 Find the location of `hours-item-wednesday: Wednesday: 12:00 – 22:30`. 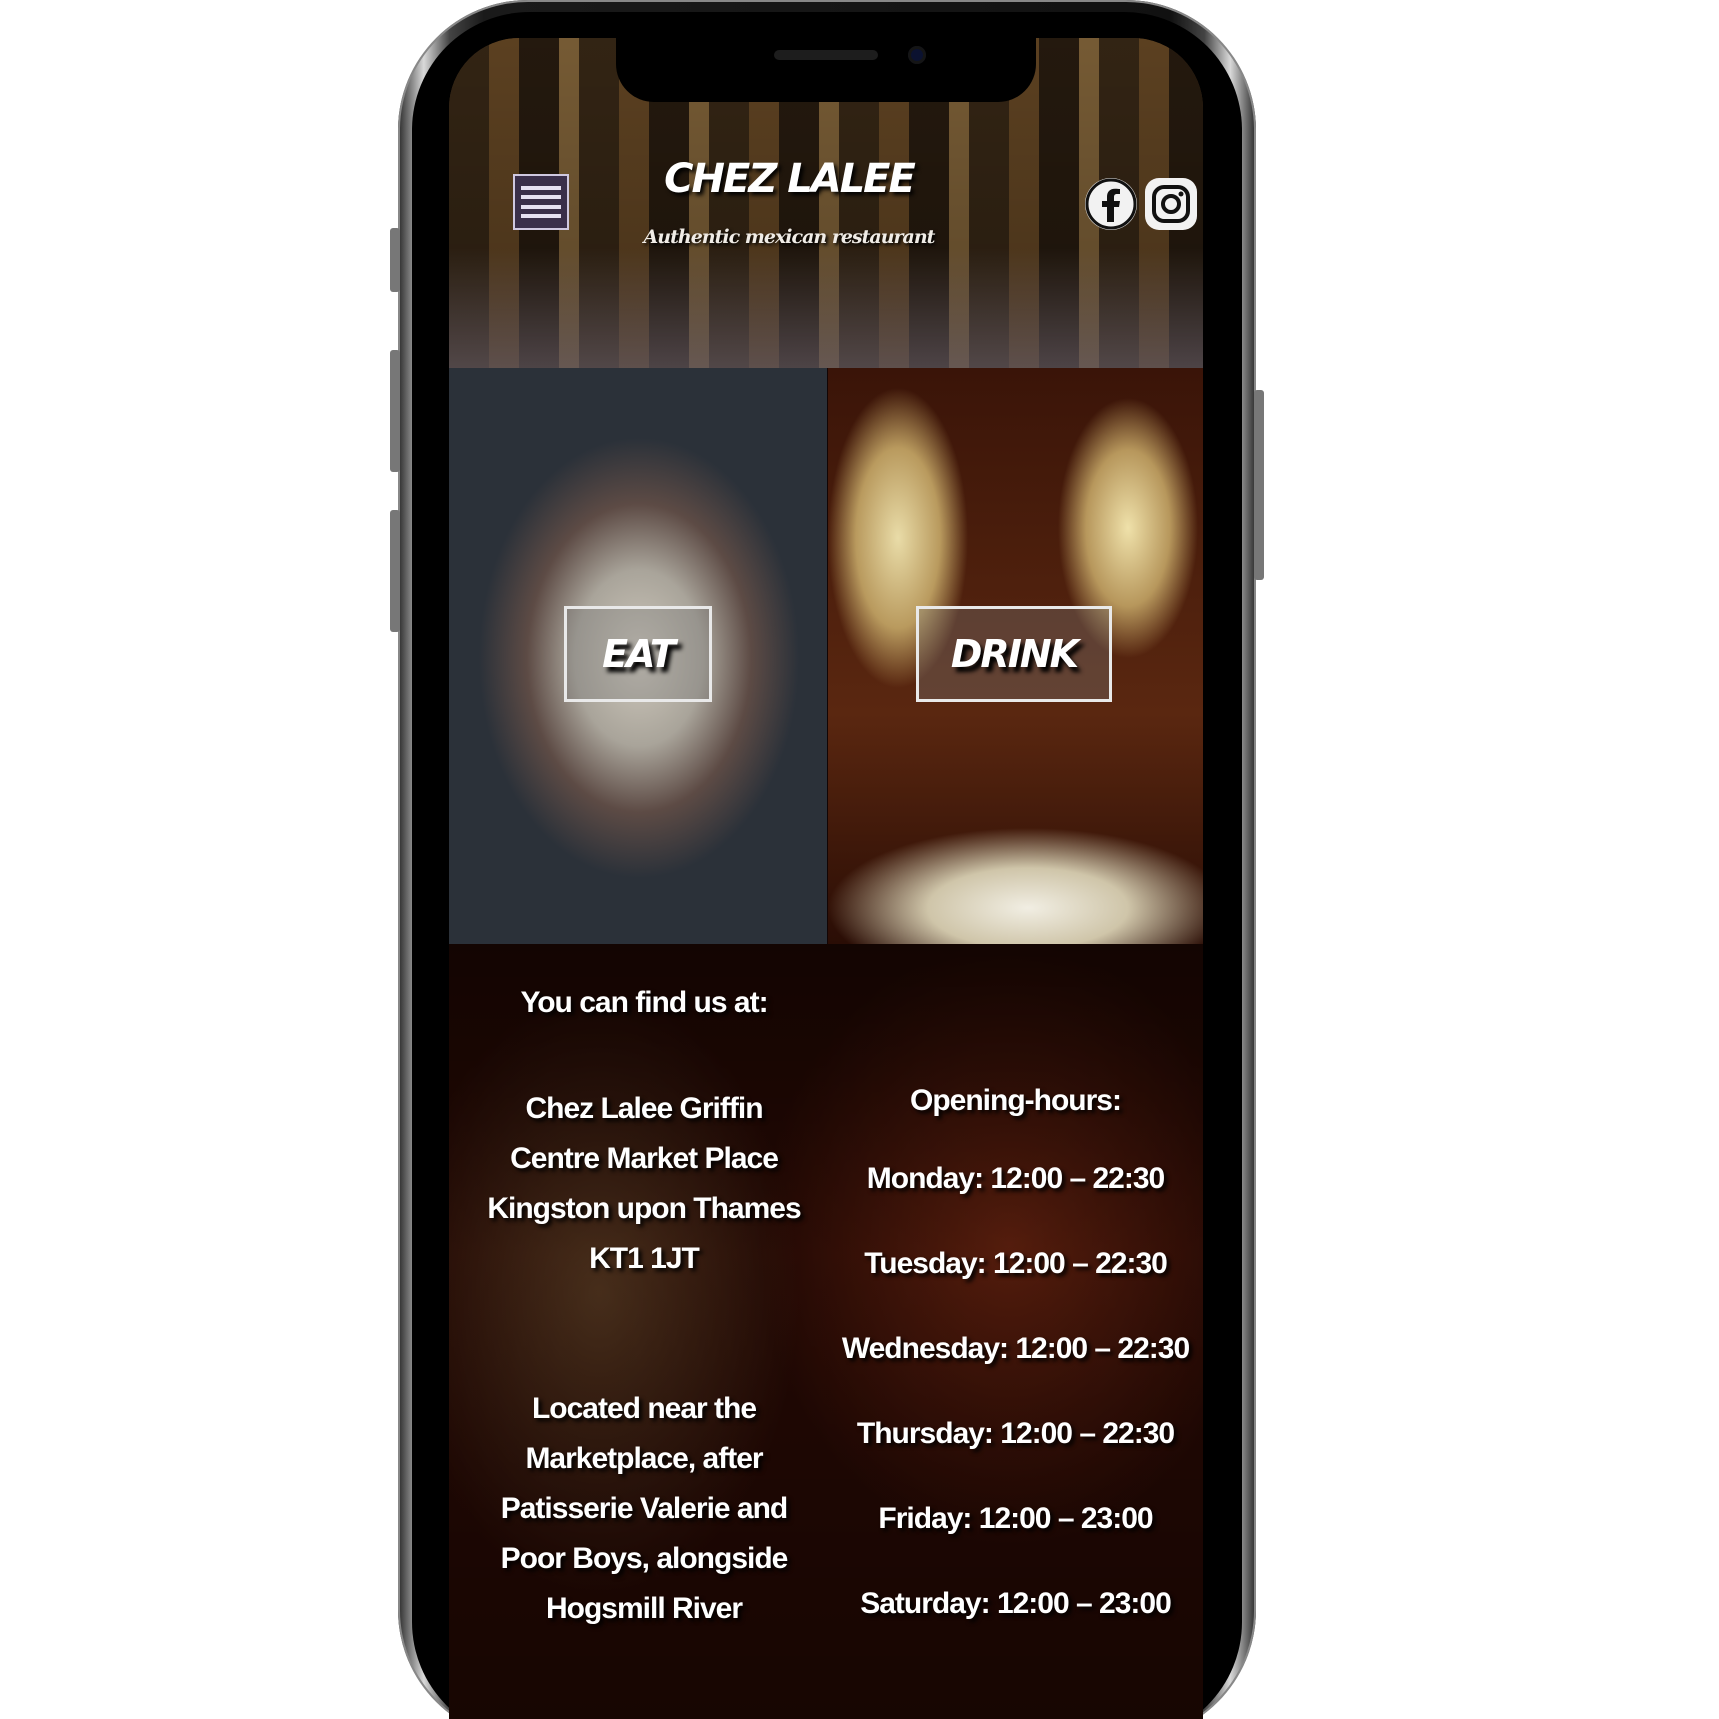

hours-item-wednesday: Wednesday: 12:00 – 22:30 is located at coordinates (1015, 1348).